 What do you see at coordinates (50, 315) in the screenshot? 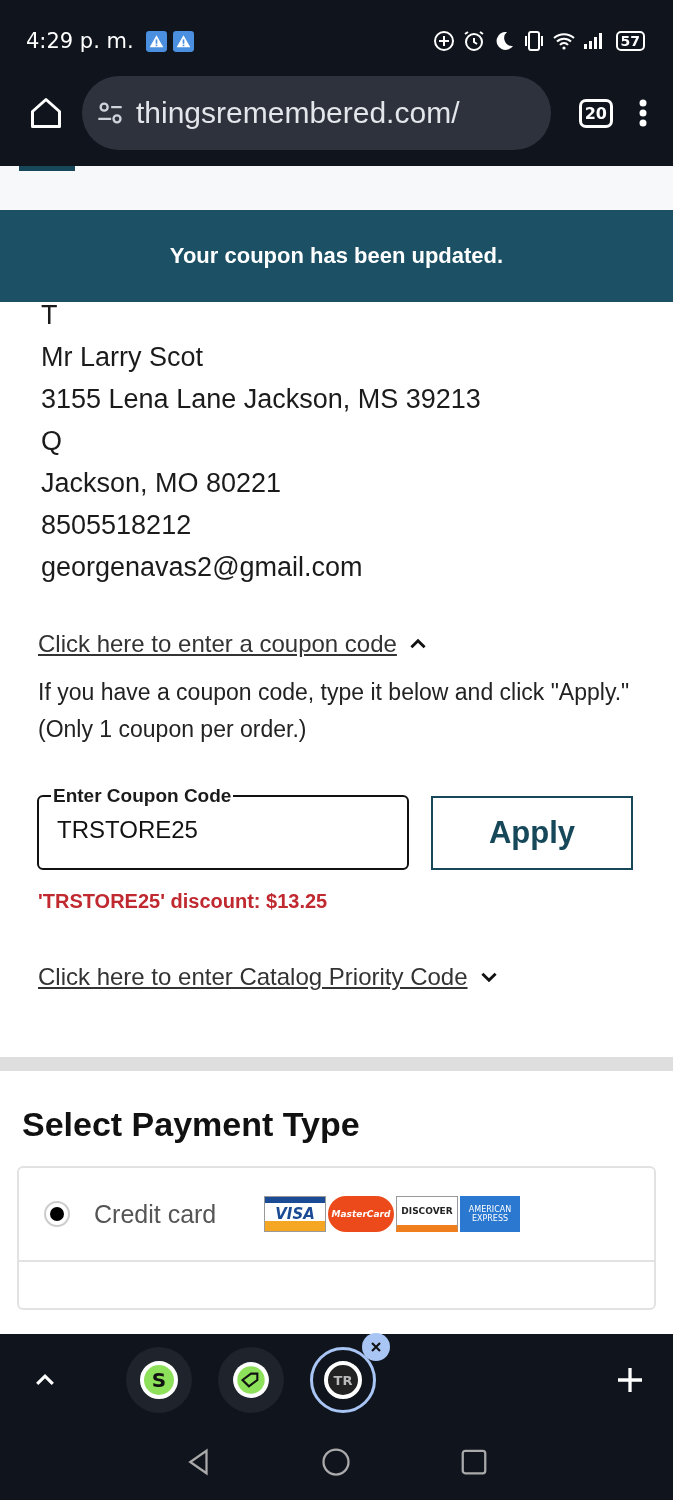
I see `address-line: T` at bounding box center [50, 315].